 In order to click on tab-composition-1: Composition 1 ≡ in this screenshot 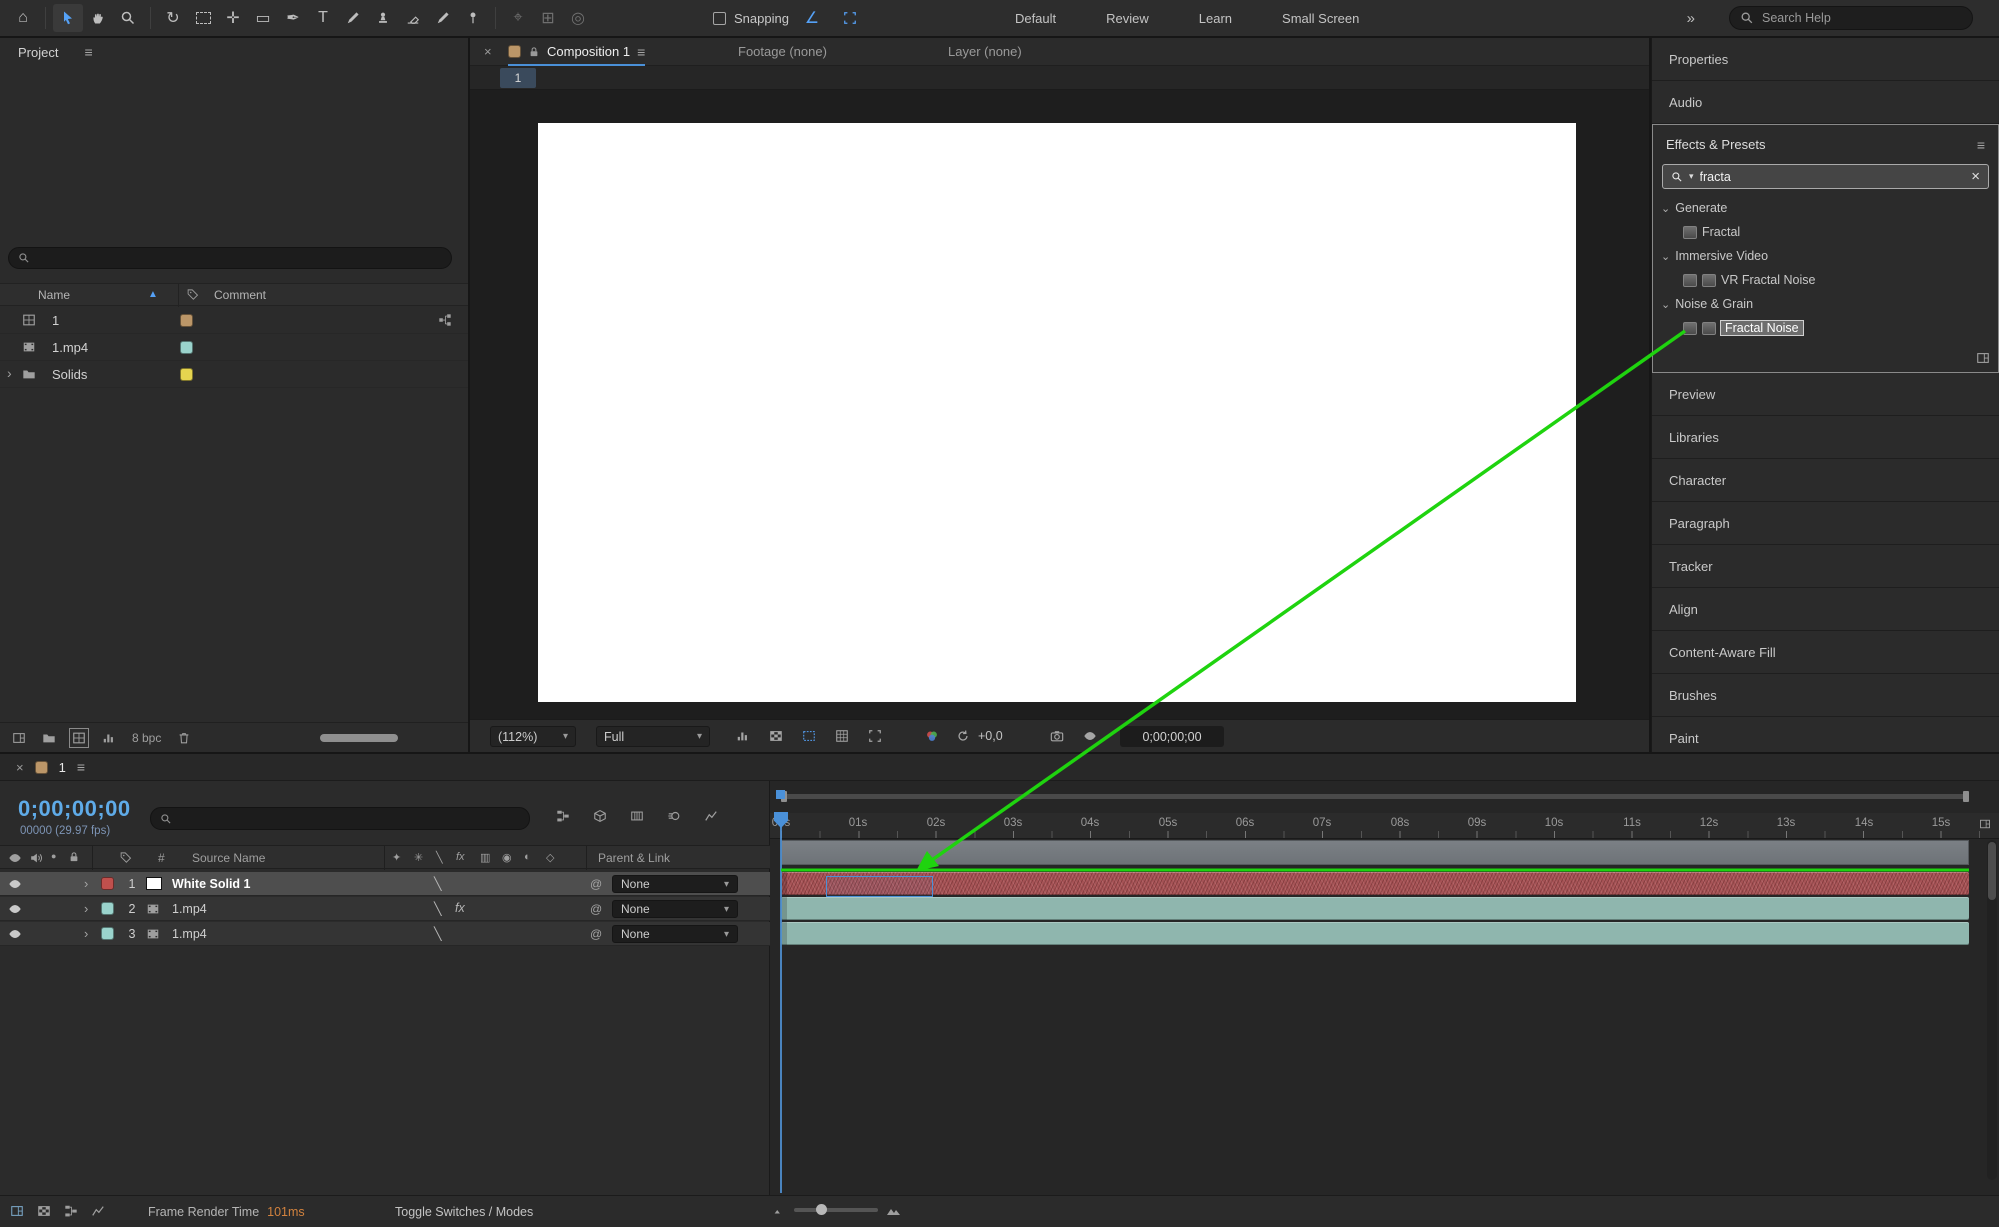, I will do `click(577, 52)`.